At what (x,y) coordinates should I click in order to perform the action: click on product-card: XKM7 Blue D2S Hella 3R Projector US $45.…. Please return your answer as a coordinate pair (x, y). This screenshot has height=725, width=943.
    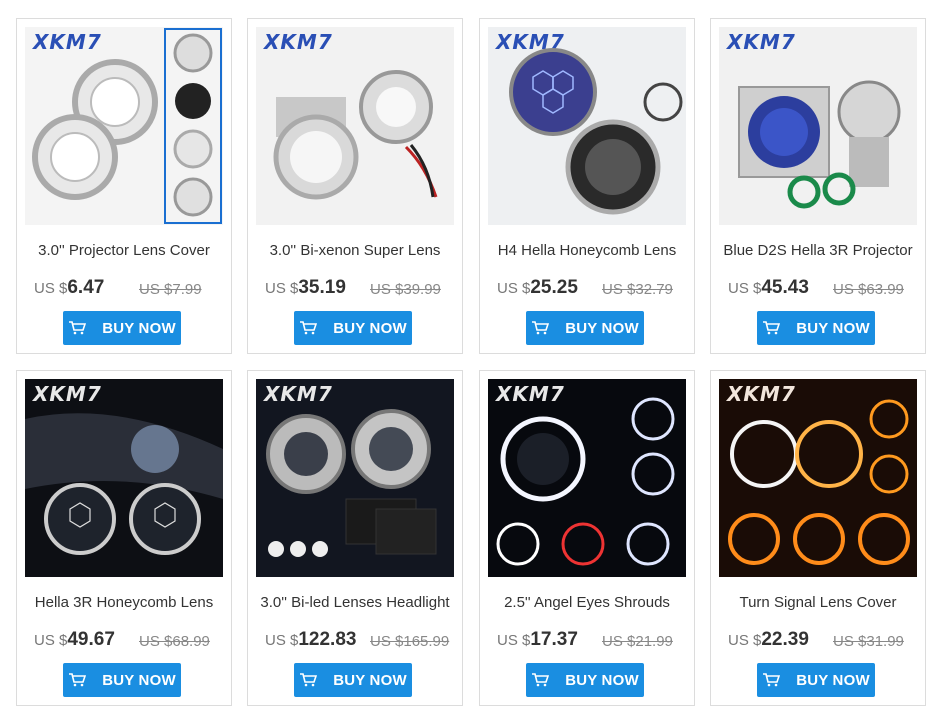
    Looking at the image, I should click on (818, 186).